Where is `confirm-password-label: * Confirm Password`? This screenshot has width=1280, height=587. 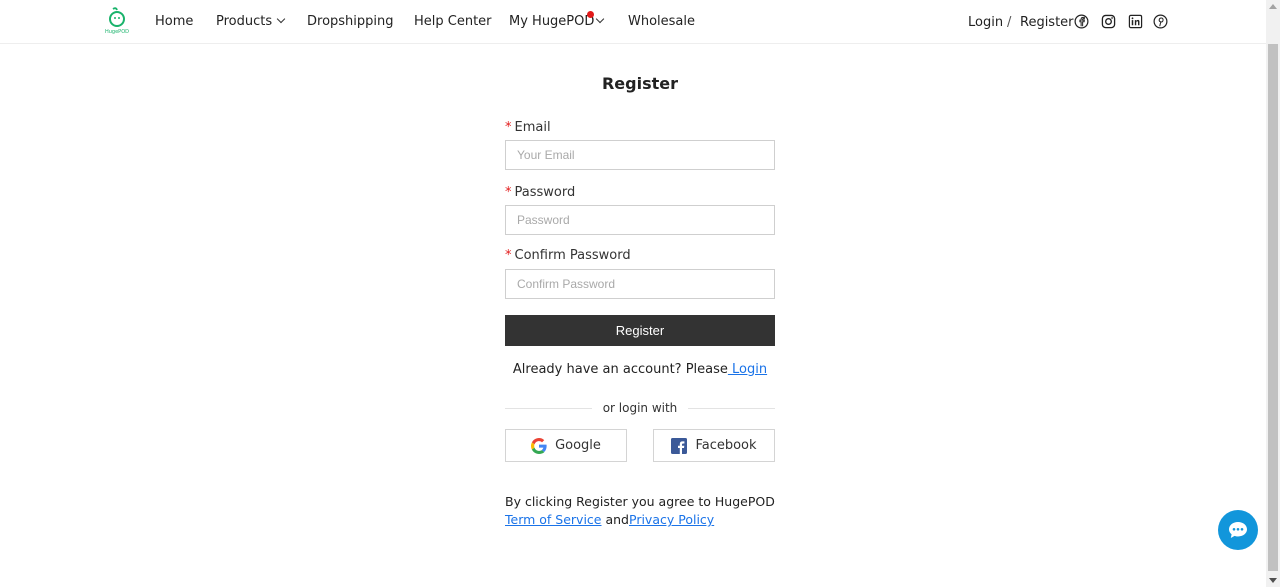
confirm-password-label: * Confirm Password is located at coordinates (568, 255).